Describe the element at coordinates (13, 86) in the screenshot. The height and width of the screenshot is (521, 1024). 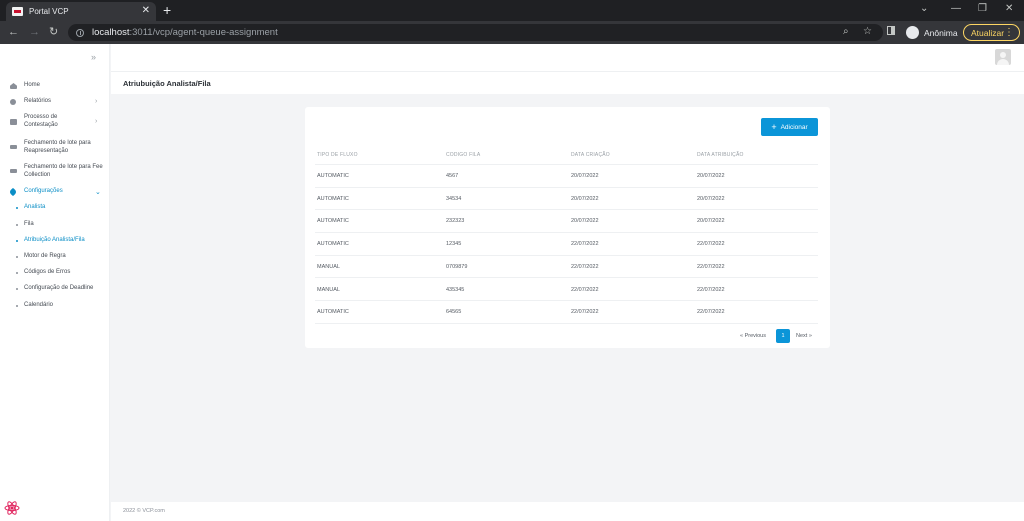
I see `home-icon` at that location.